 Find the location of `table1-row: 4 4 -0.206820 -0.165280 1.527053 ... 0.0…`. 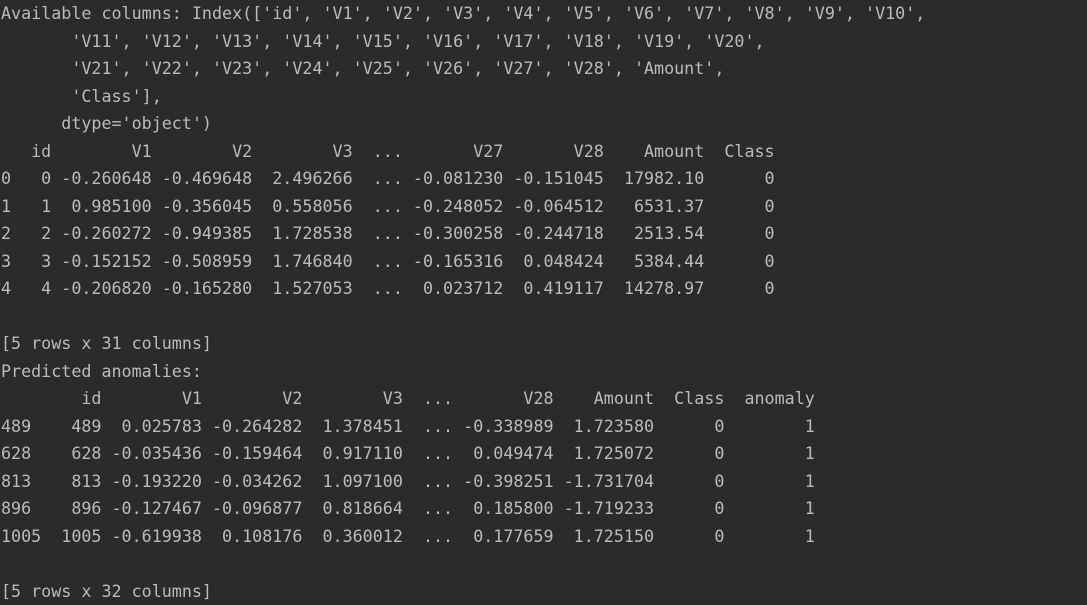

table1-row: 4 4 -0.206820 -0.165280 1.527053 ... 0.0… is located at coordinates (388, 288).